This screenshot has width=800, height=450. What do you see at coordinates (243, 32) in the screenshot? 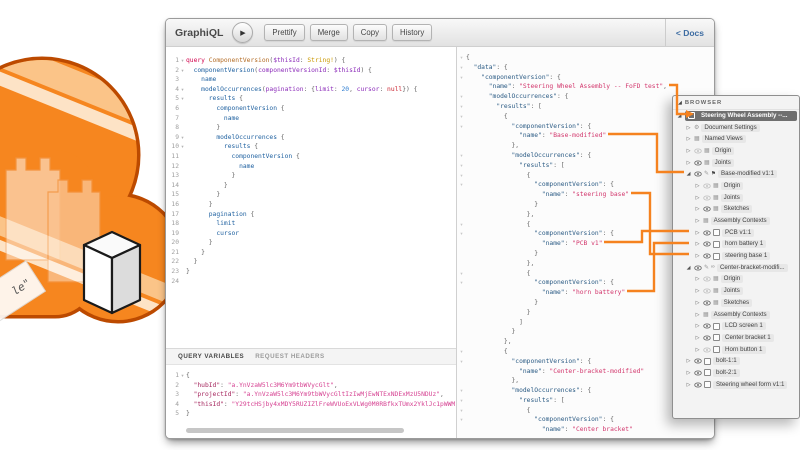
I see `execute-button: ▶` at bounding box center [243, 32].